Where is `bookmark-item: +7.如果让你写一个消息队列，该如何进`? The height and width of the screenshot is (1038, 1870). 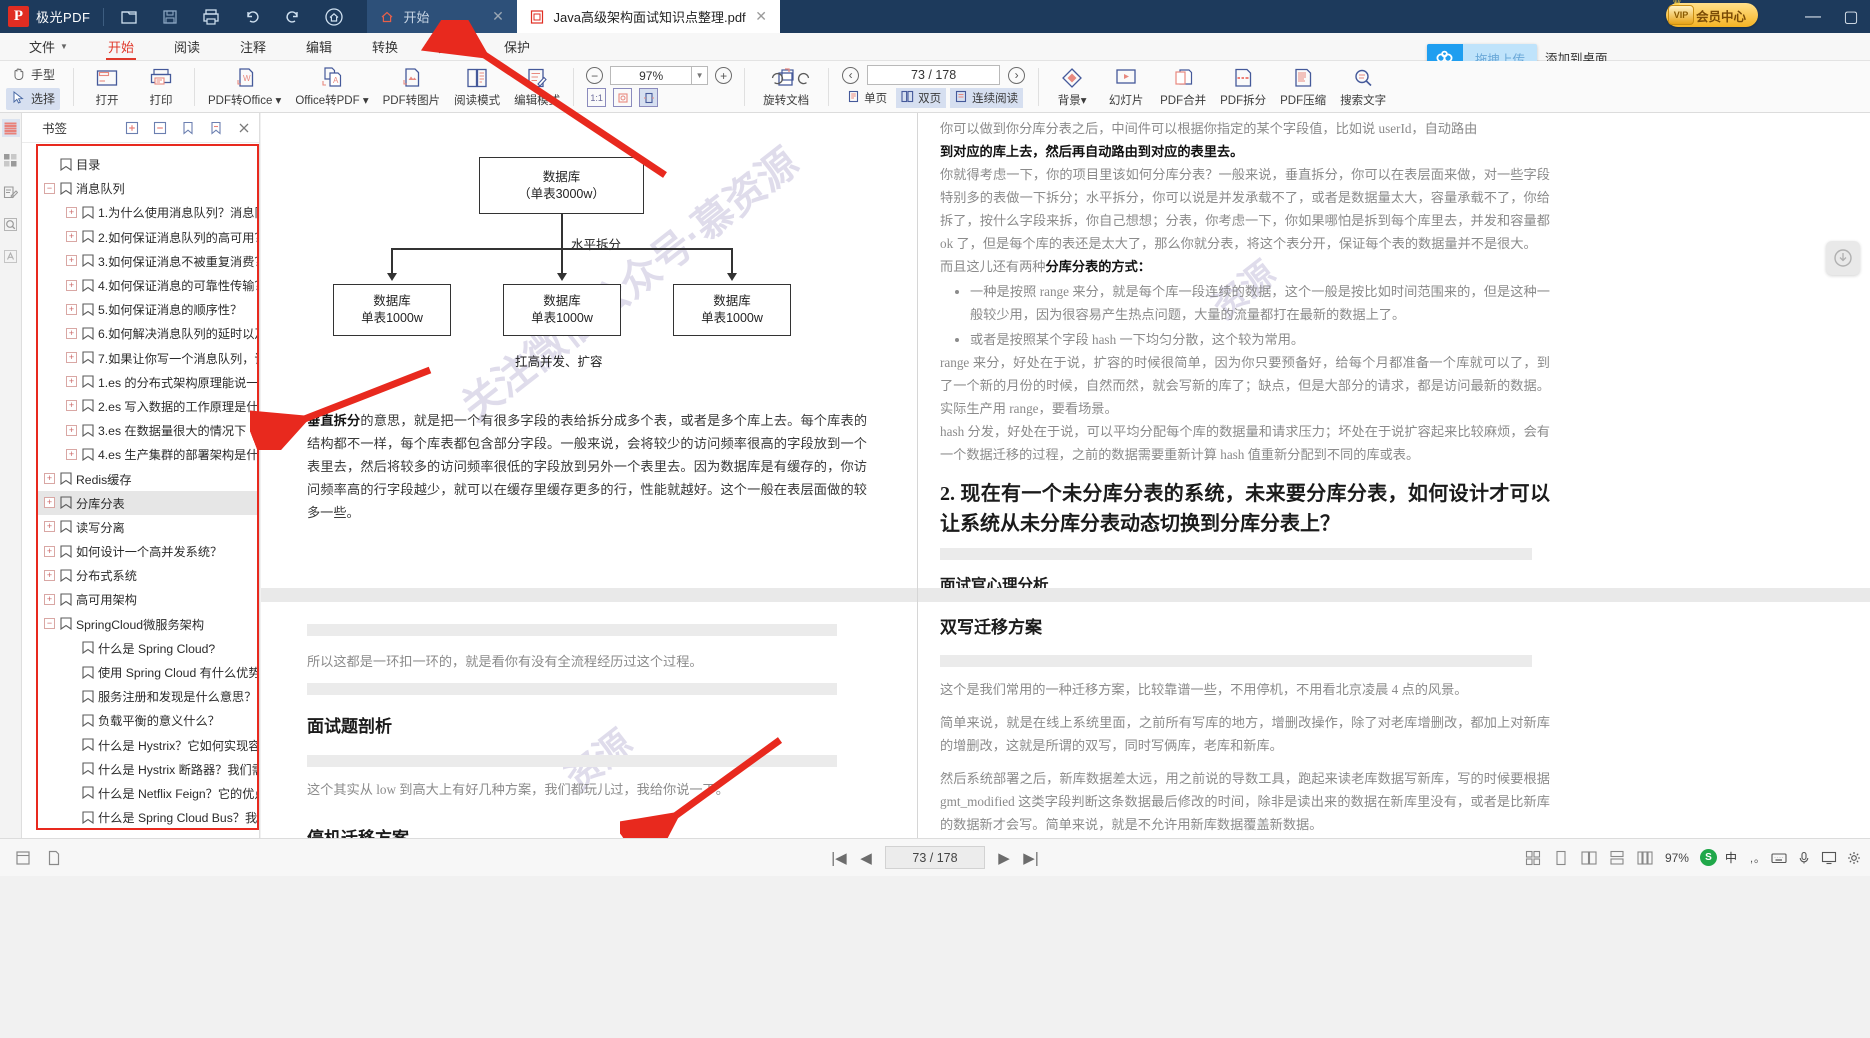
bookmark-item: +7.如果让你写一个消息队列，该如何进 is located at coordinates (147, 358).